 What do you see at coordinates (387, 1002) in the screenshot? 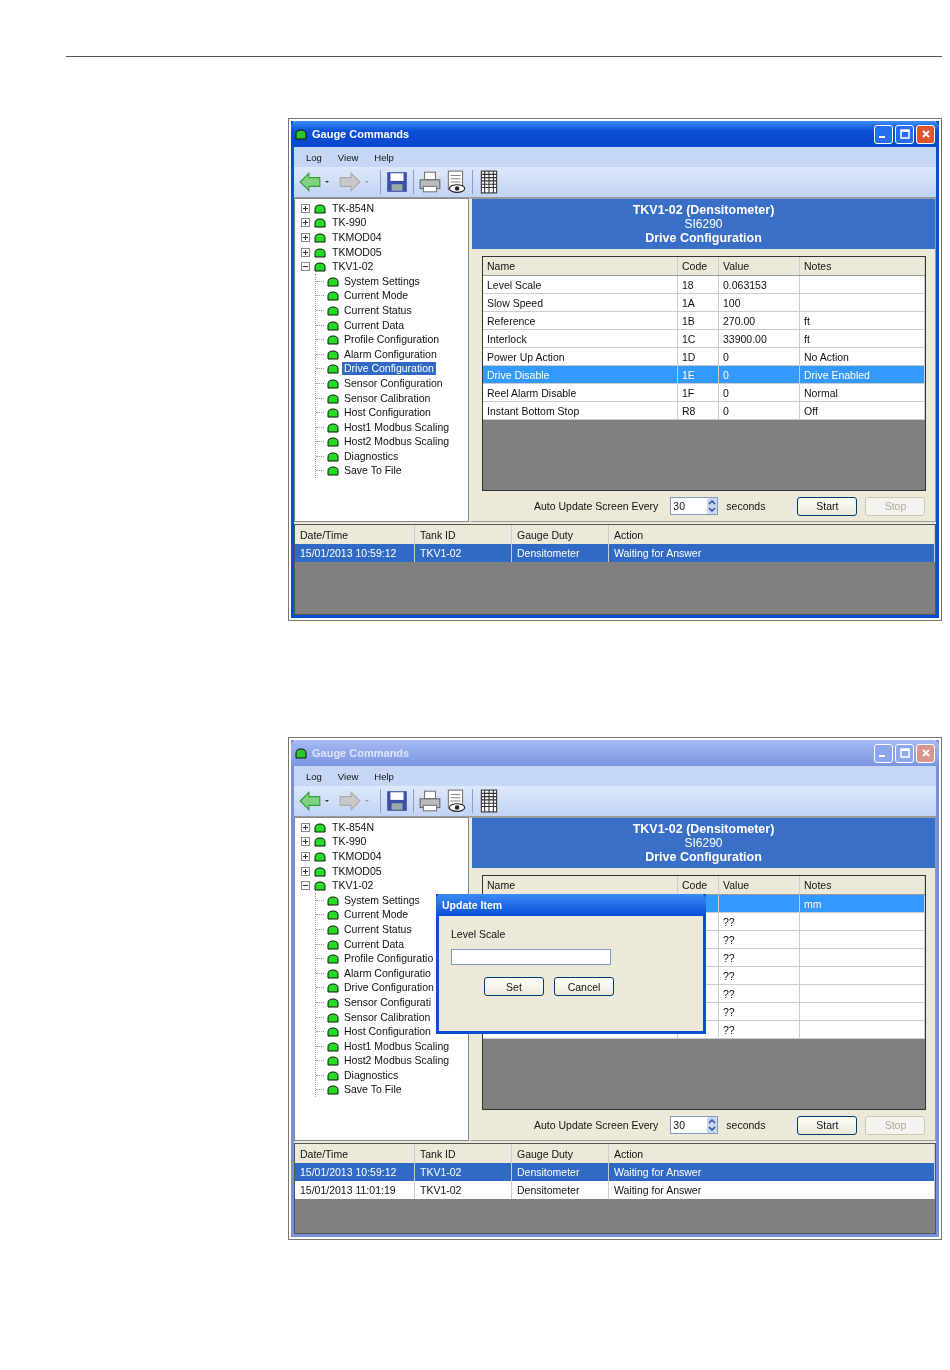
I see `tree-item: Sensor Configurati` at bounding box center [387, 1002].